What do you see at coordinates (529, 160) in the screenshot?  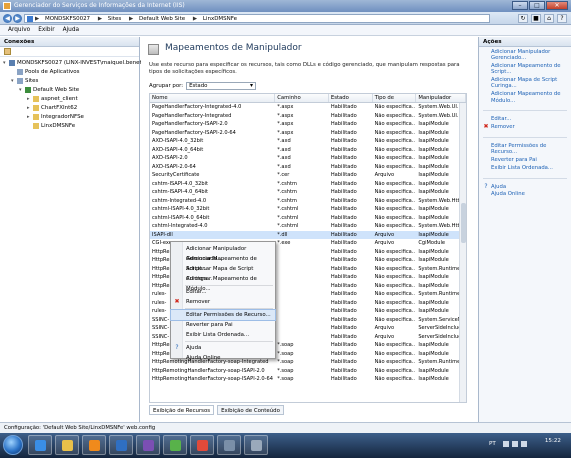 I see `action-link: Reverter para Pai` at bounding box center [529, 160].